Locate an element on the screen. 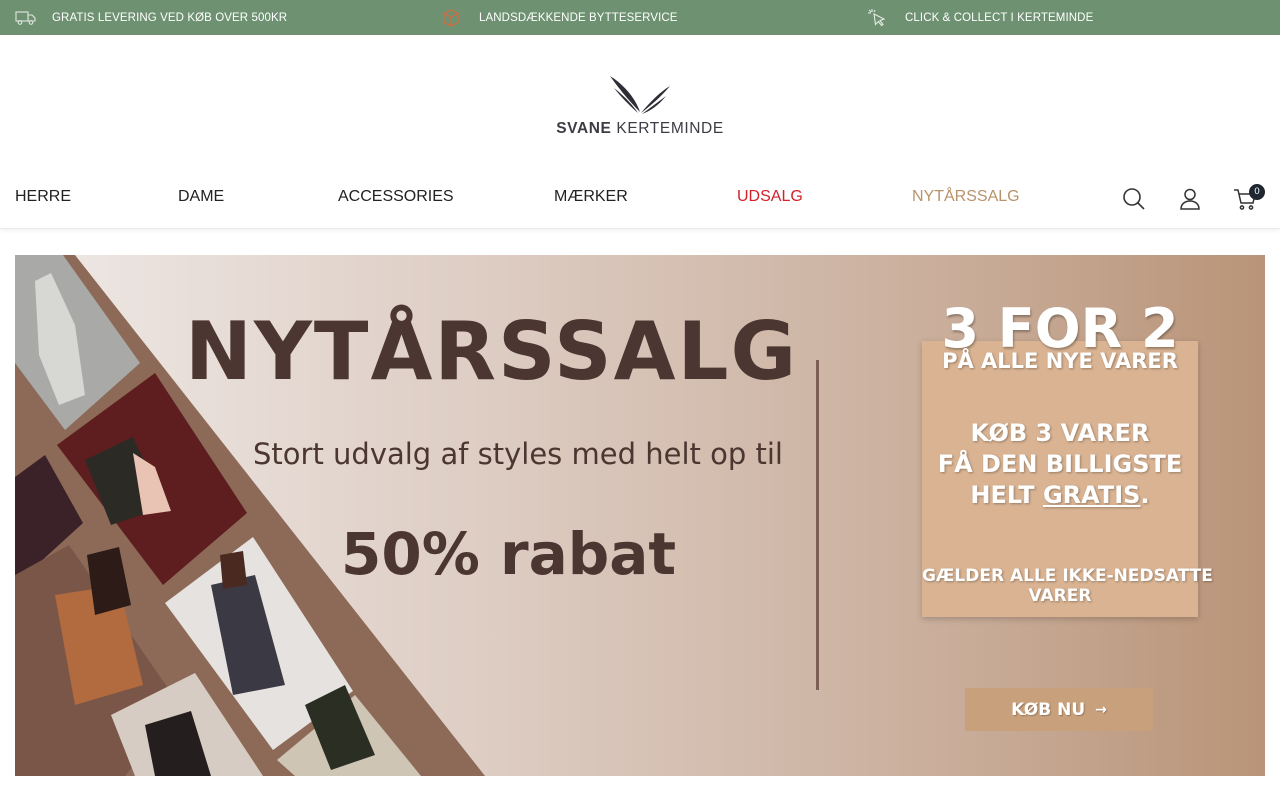  box-icon is located at coordinates (451, 18).